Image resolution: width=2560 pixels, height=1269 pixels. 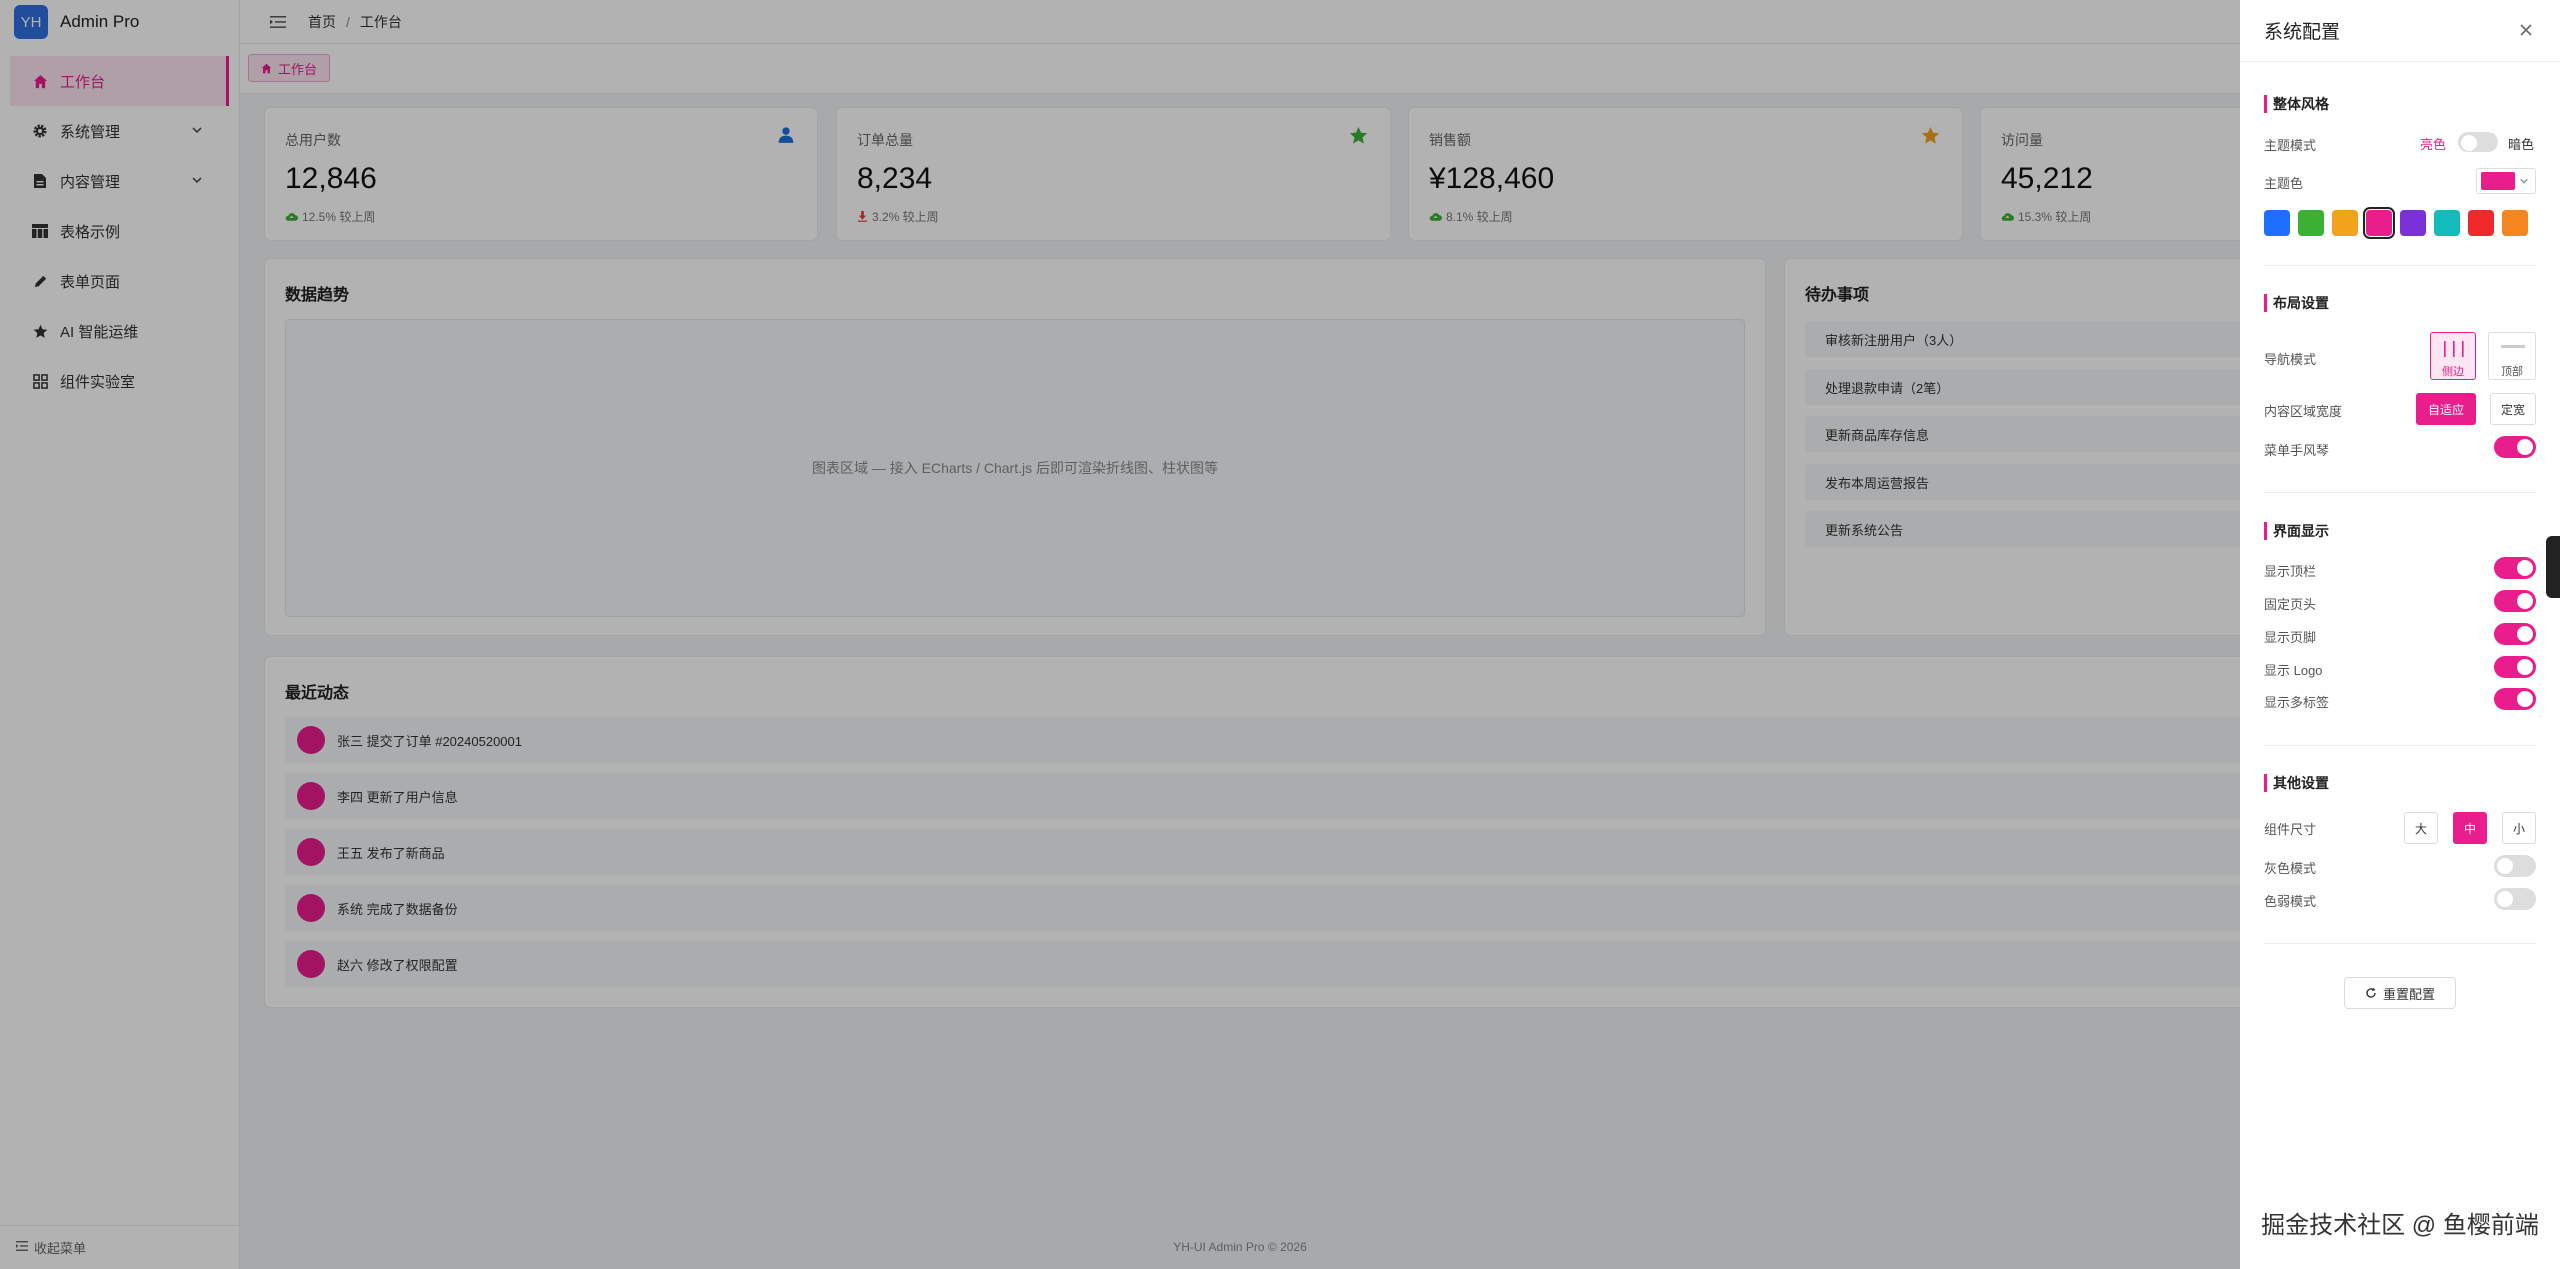 What do you see at coordinates (2515, 223) in the screenshot?
I see `color-swatch-amber` at bounding box center [2515, 223].